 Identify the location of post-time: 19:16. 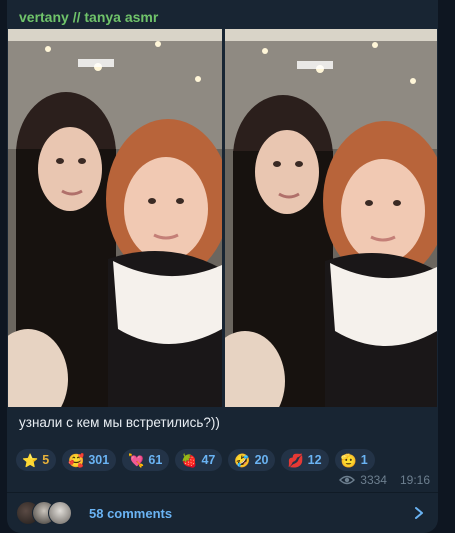
(414, 480).